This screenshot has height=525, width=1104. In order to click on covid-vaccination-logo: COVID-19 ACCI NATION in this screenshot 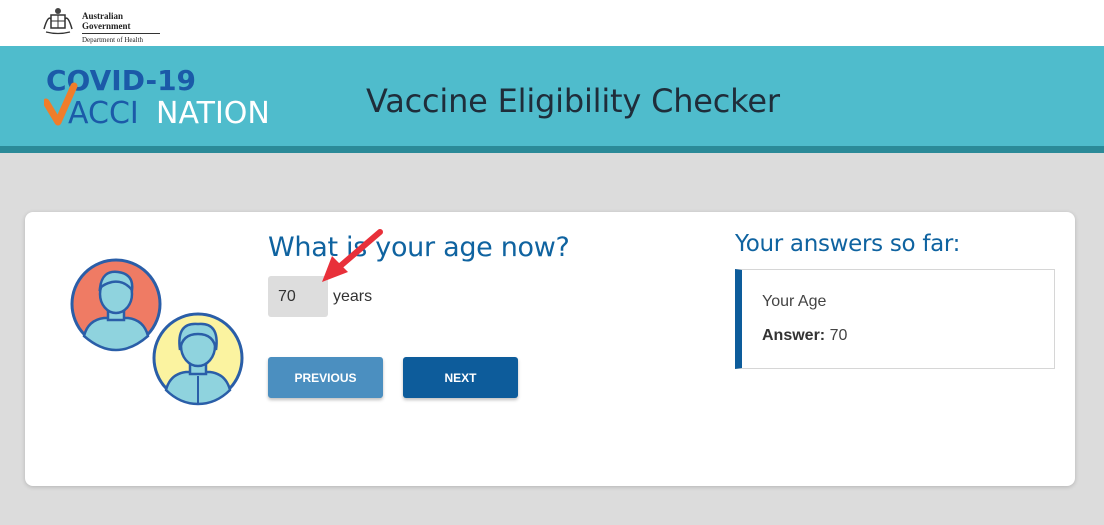, I will do `click(157, 96)`.